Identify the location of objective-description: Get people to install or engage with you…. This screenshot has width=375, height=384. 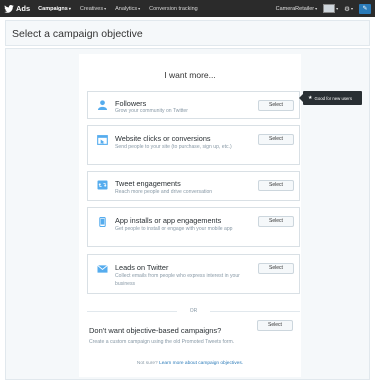
(174, 229).